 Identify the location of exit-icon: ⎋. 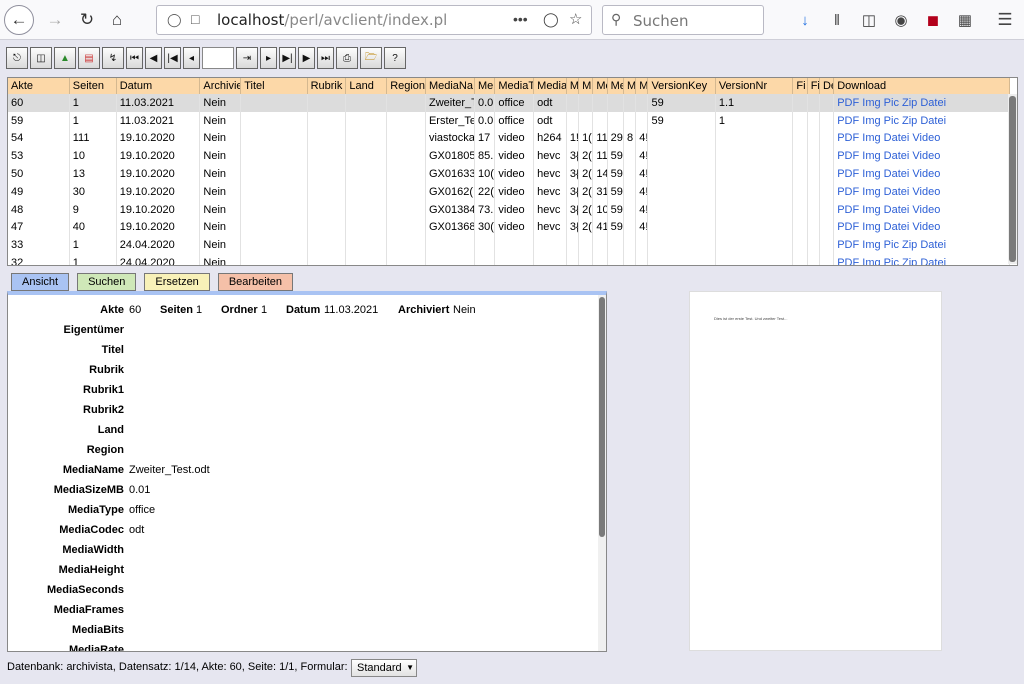
(17, 58).